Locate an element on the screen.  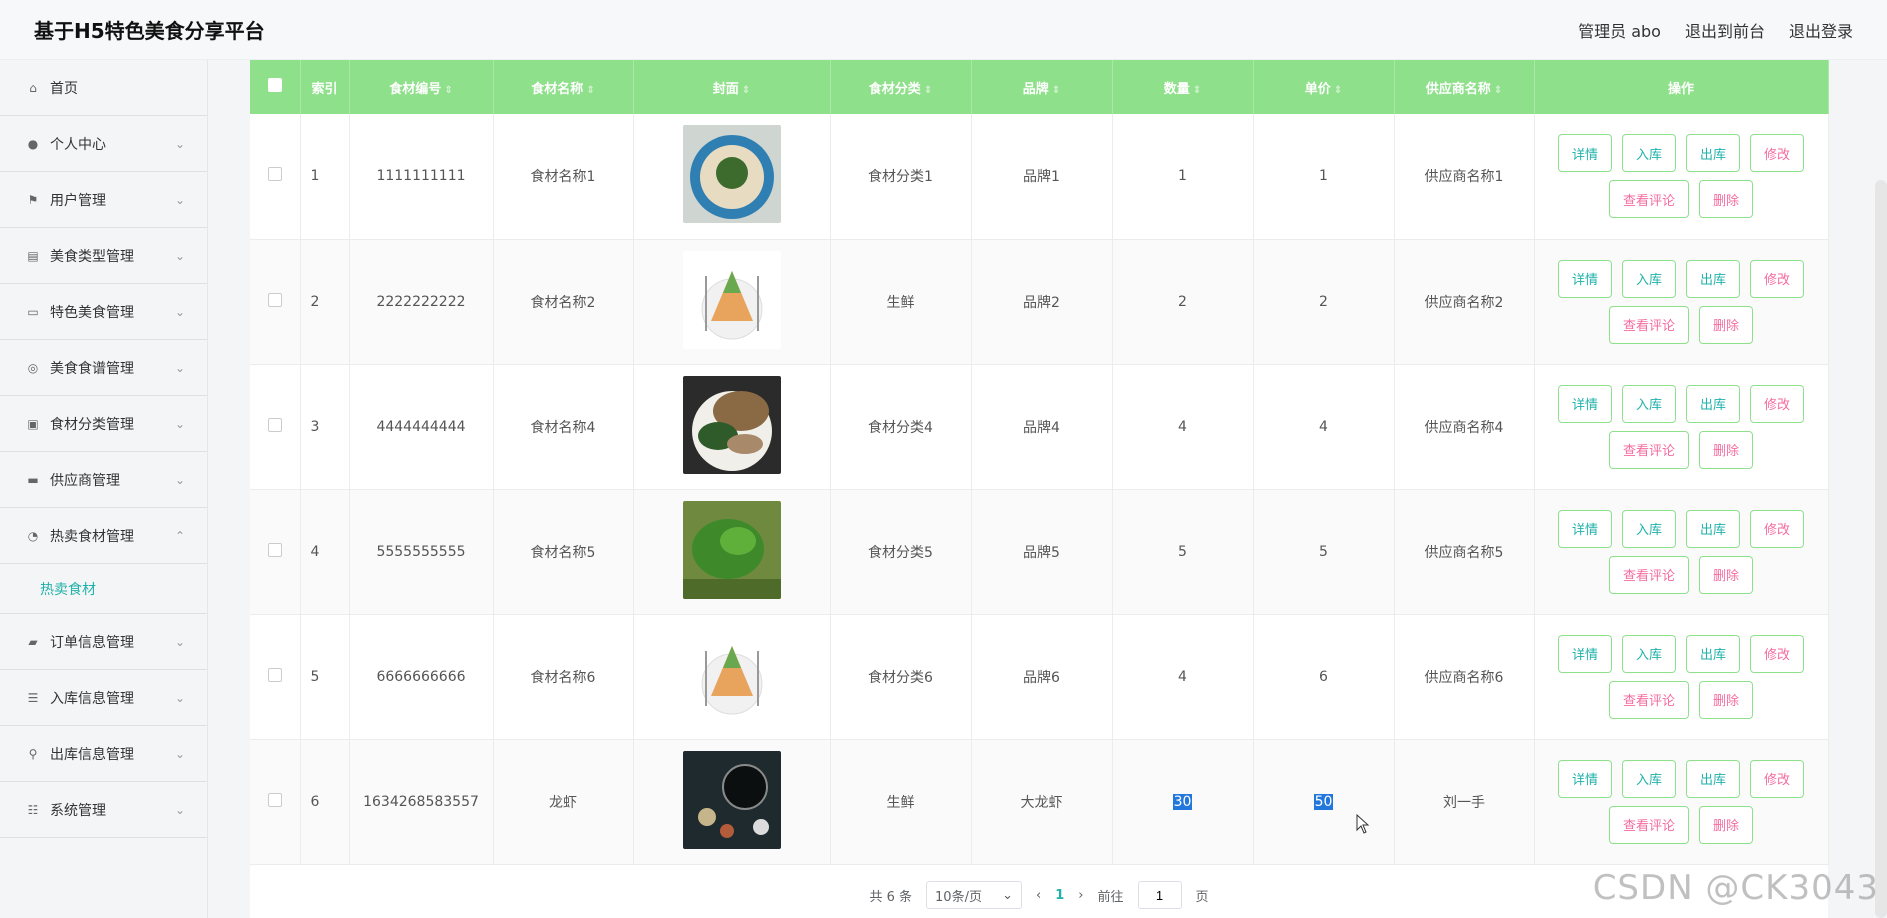
cell-value: 3 is located at coordinates (315, 426).